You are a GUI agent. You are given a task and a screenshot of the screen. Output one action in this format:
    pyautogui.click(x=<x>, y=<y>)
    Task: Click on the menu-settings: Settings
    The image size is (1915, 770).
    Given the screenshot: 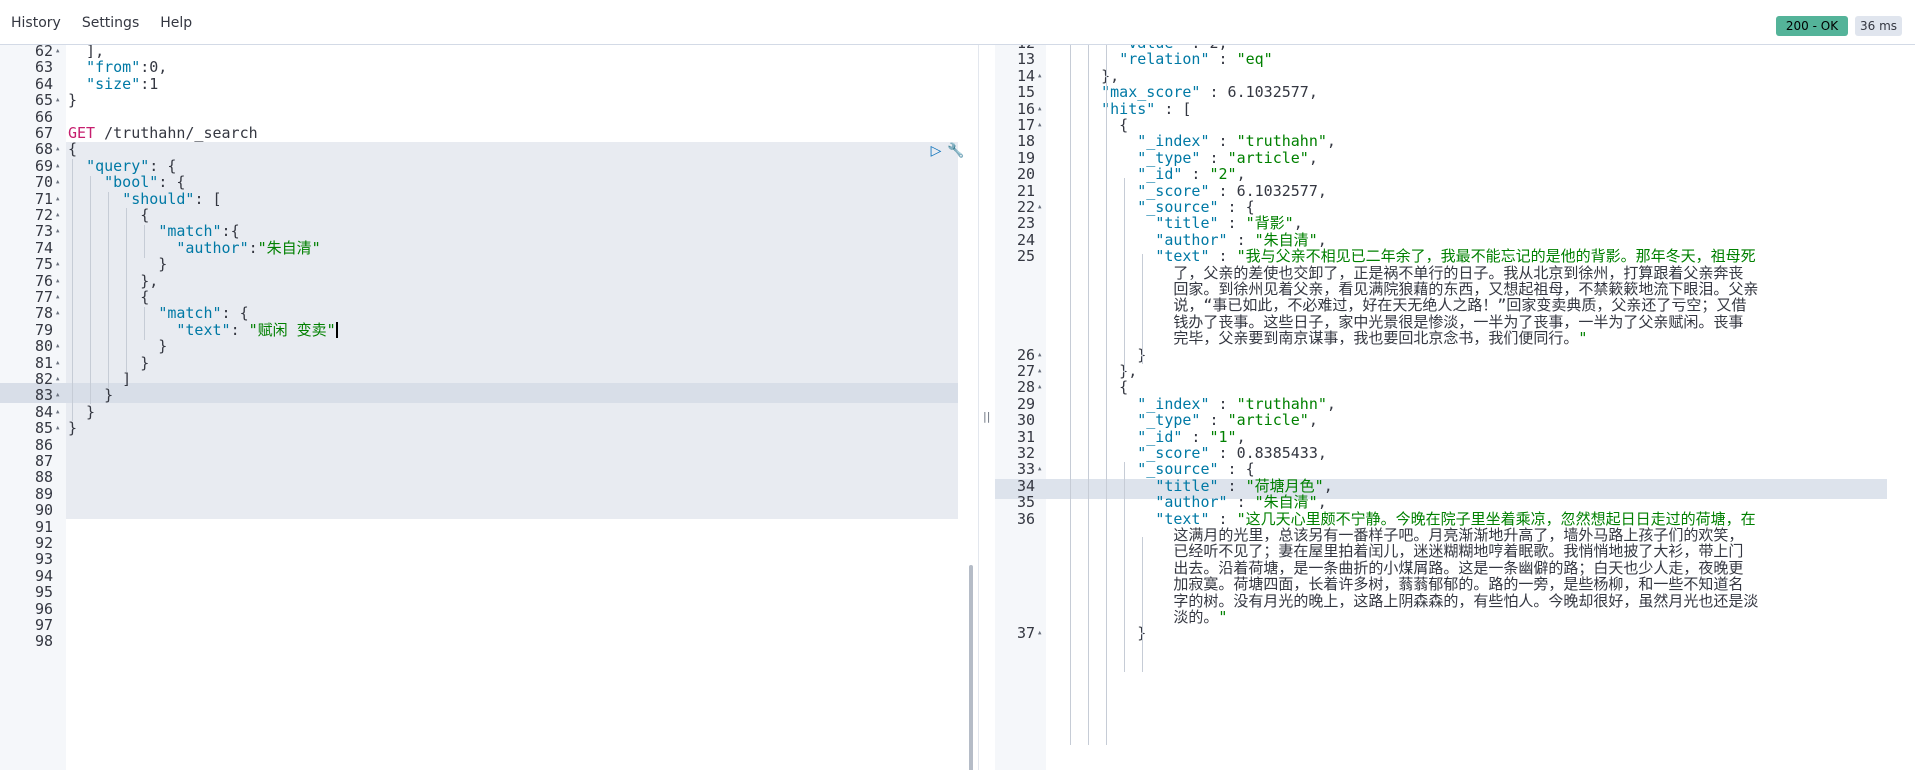 What is the action you would take?
    pyautogui.click(x=110, y=23)
    